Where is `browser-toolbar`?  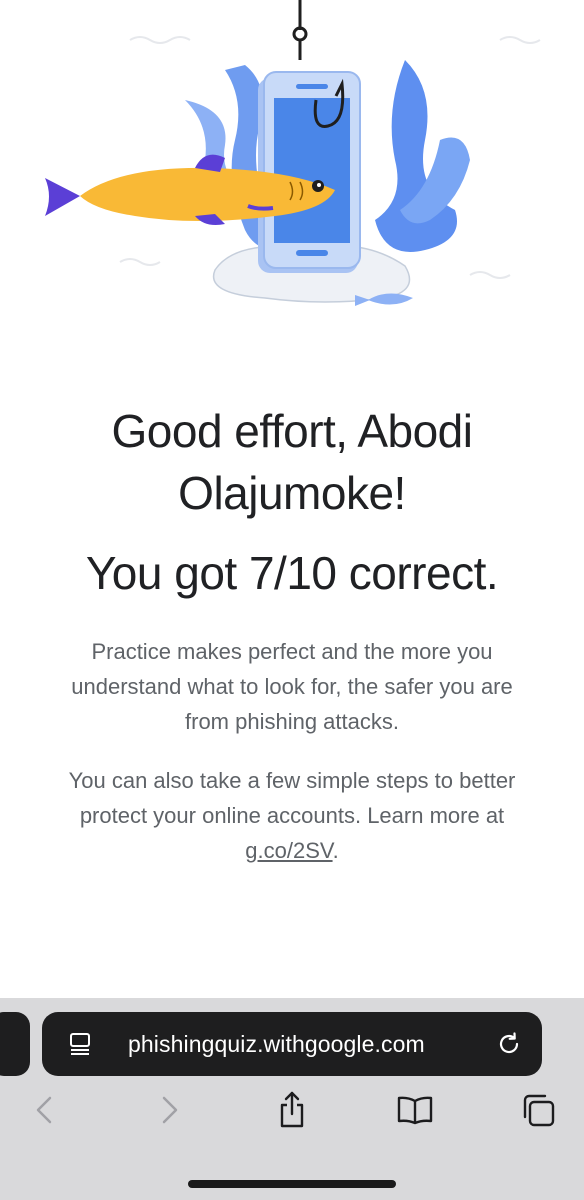 browser-toolbar is located at coordinates (292, 1115).